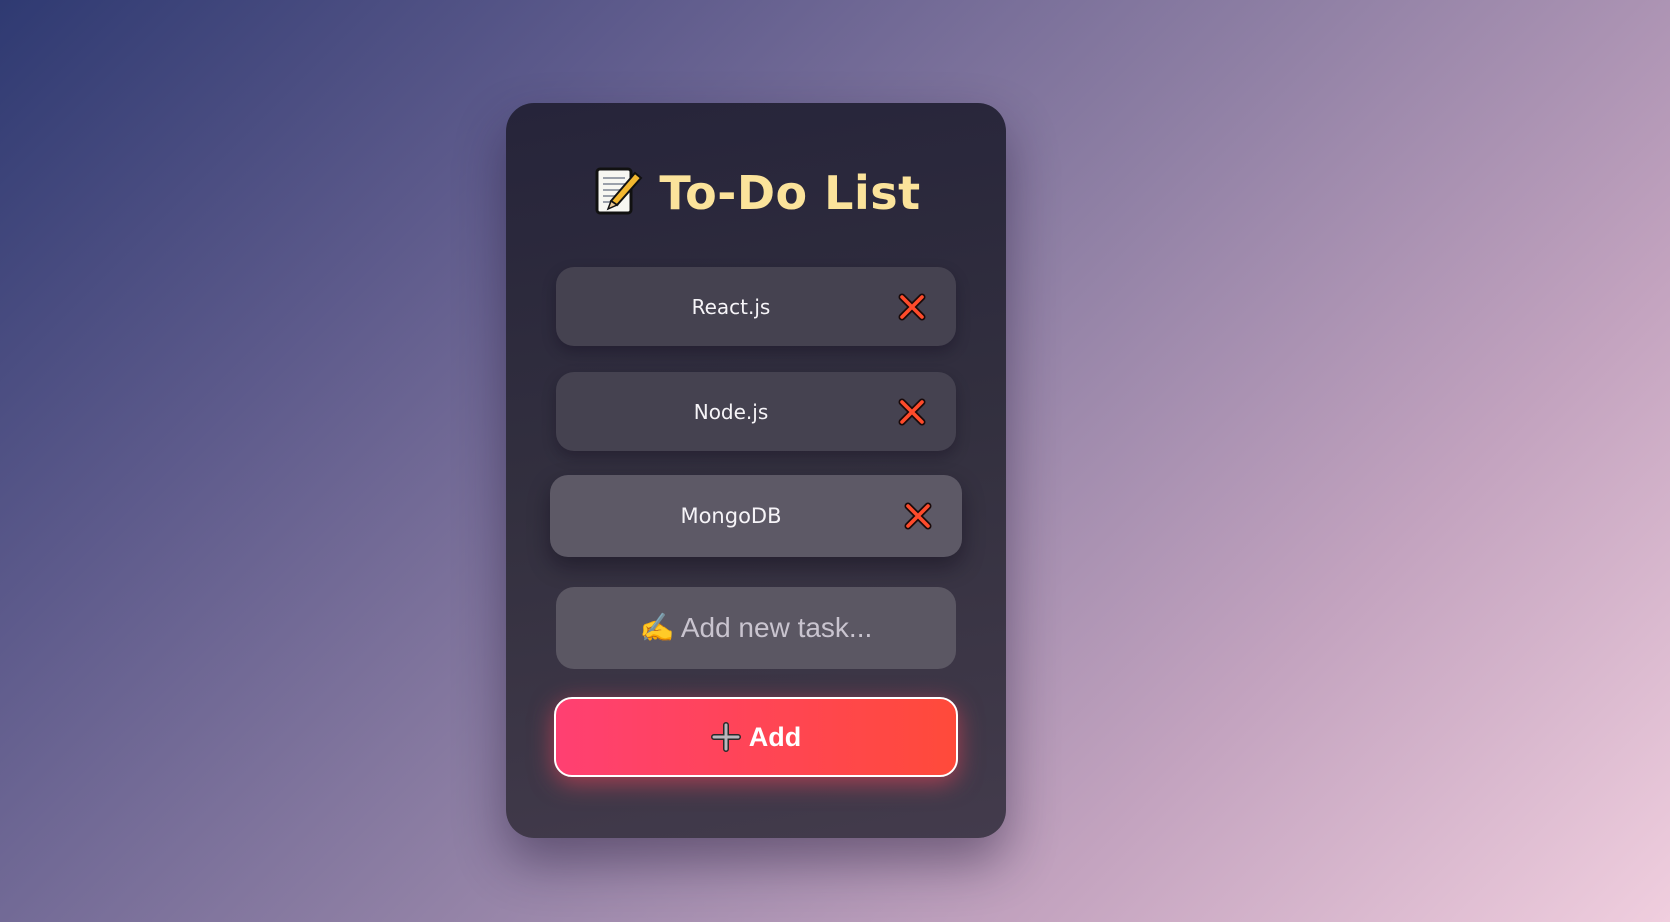 This screenshot has width=1670, height=922. What do you see at coordinates (617, 193) in the screenshot?
I see `memo-icon` at bounding box center [617, 193].